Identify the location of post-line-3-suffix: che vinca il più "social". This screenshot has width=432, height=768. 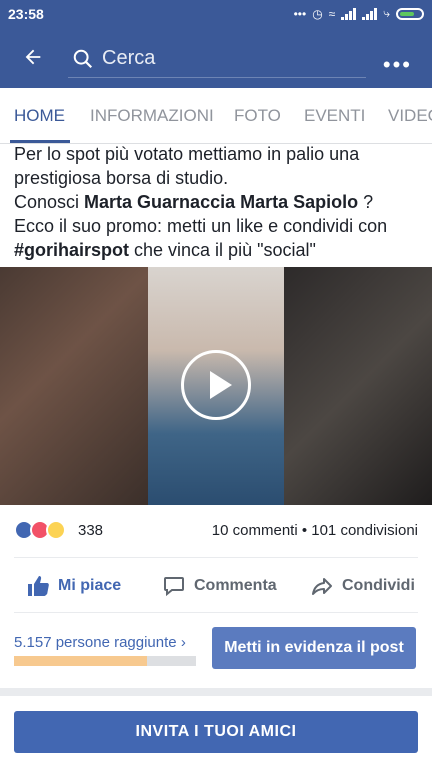
(222, 250).